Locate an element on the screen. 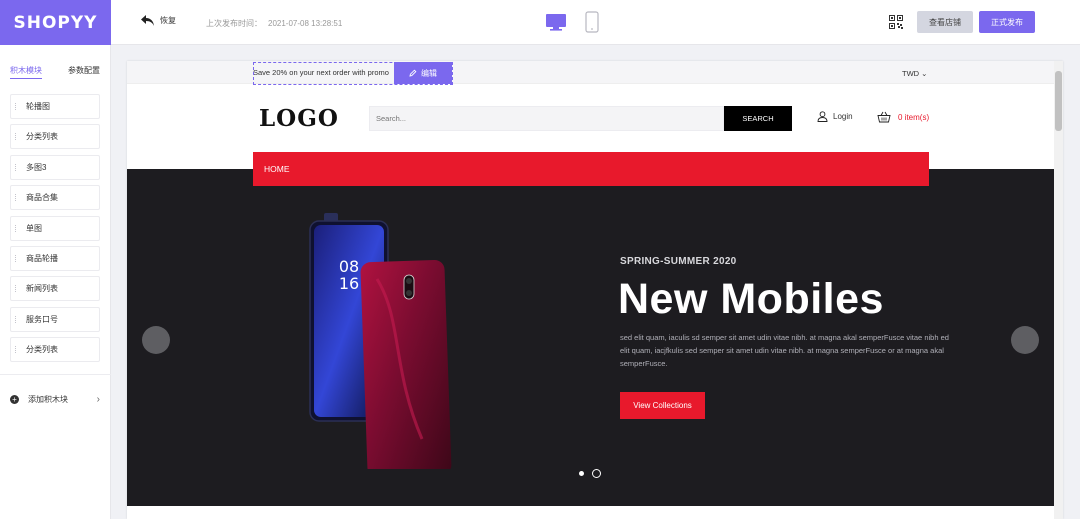  chevron-right-icon: › is located at coordinates (98, 399).